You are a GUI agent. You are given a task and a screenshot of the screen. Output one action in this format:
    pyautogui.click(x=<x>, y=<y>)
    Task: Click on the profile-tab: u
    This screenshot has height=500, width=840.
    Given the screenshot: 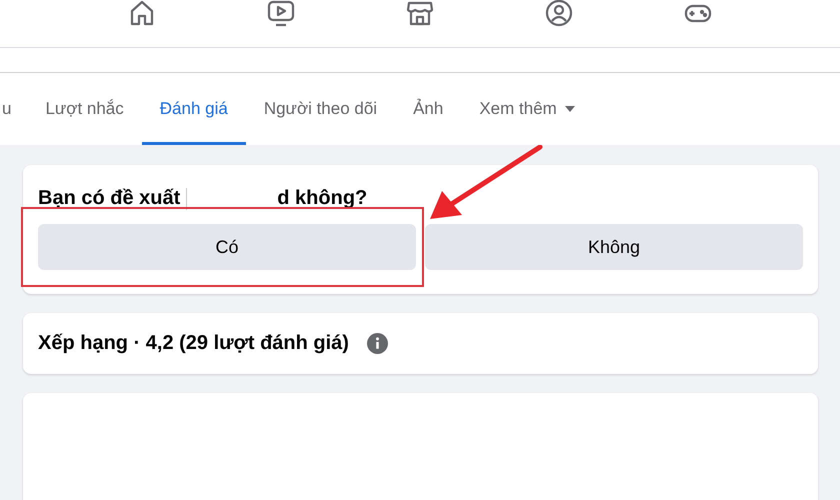 What is the action you would take?
    pyautogui.click(x=14, y=109)
    